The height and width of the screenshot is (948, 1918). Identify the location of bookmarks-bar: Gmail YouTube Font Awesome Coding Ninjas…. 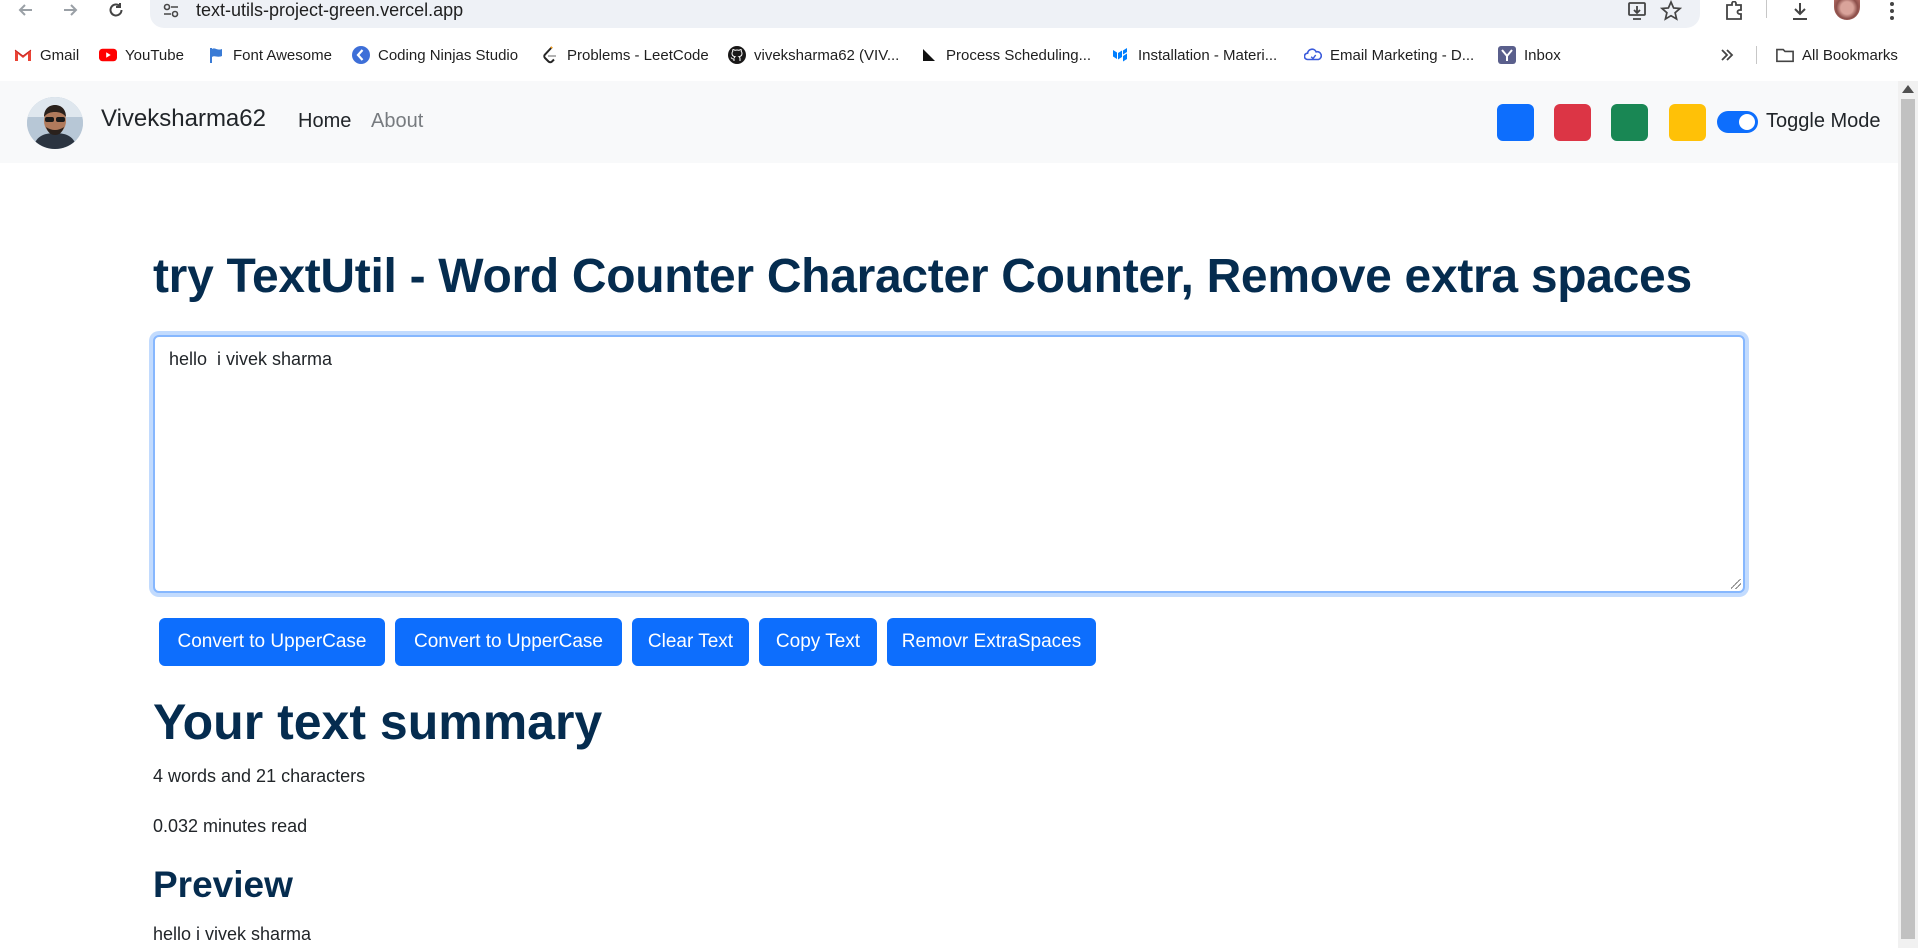
(959, 55).